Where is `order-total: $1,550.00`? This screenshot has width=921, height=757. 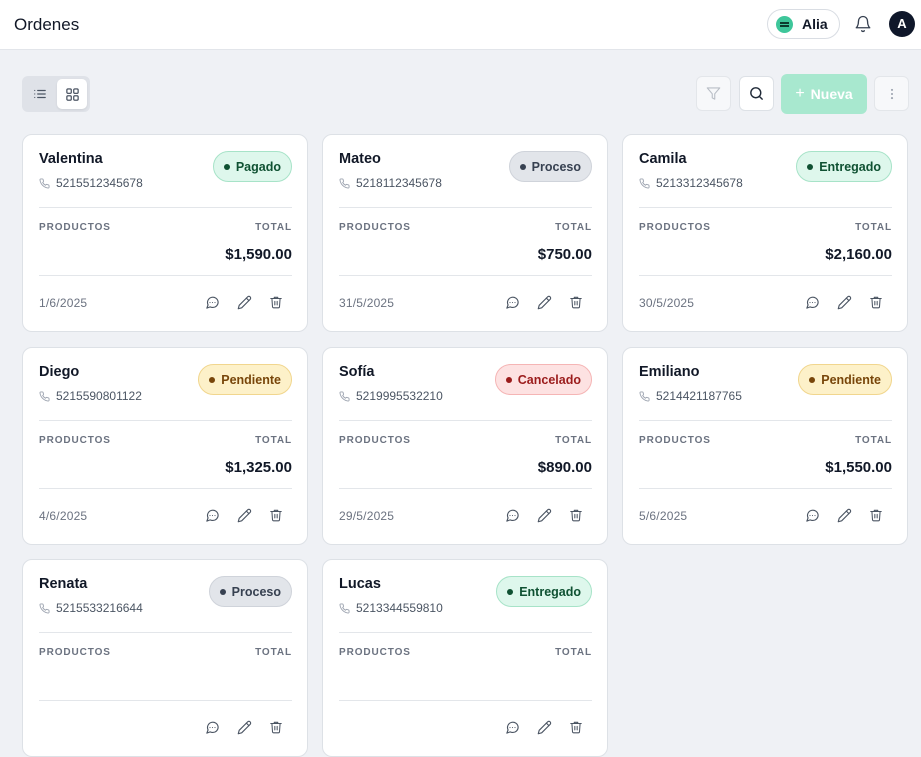 order-total: $1,550.00 is located at coordinates (858, 467).